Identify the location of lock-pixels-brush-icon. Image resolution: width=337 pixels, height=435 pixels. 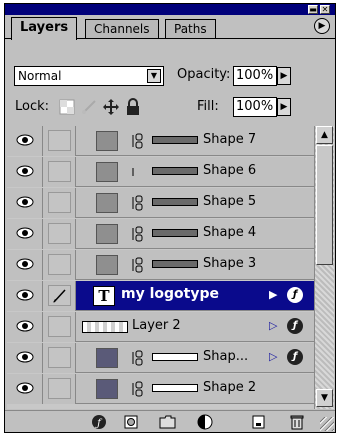
(89, 107).